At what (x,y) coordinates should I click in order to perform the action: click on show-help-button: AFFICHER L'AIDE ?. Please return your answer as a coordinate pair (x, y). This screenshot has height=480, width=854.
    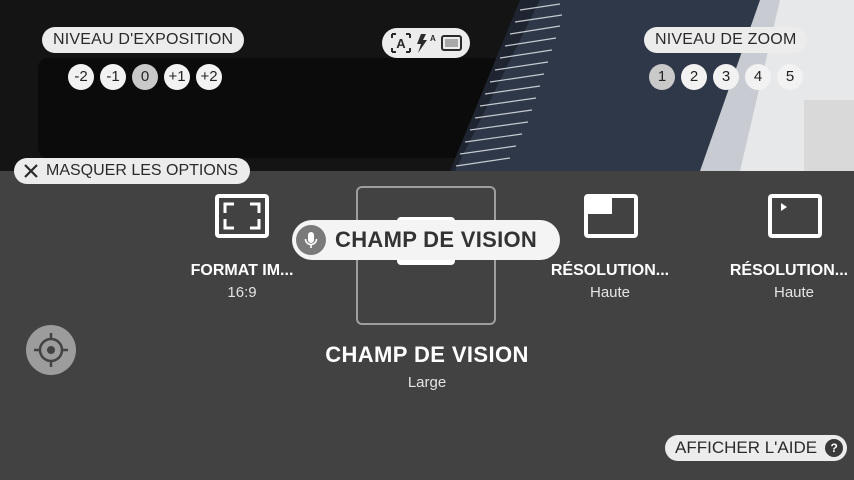
    Looking at the image, I should click on (756, 448).